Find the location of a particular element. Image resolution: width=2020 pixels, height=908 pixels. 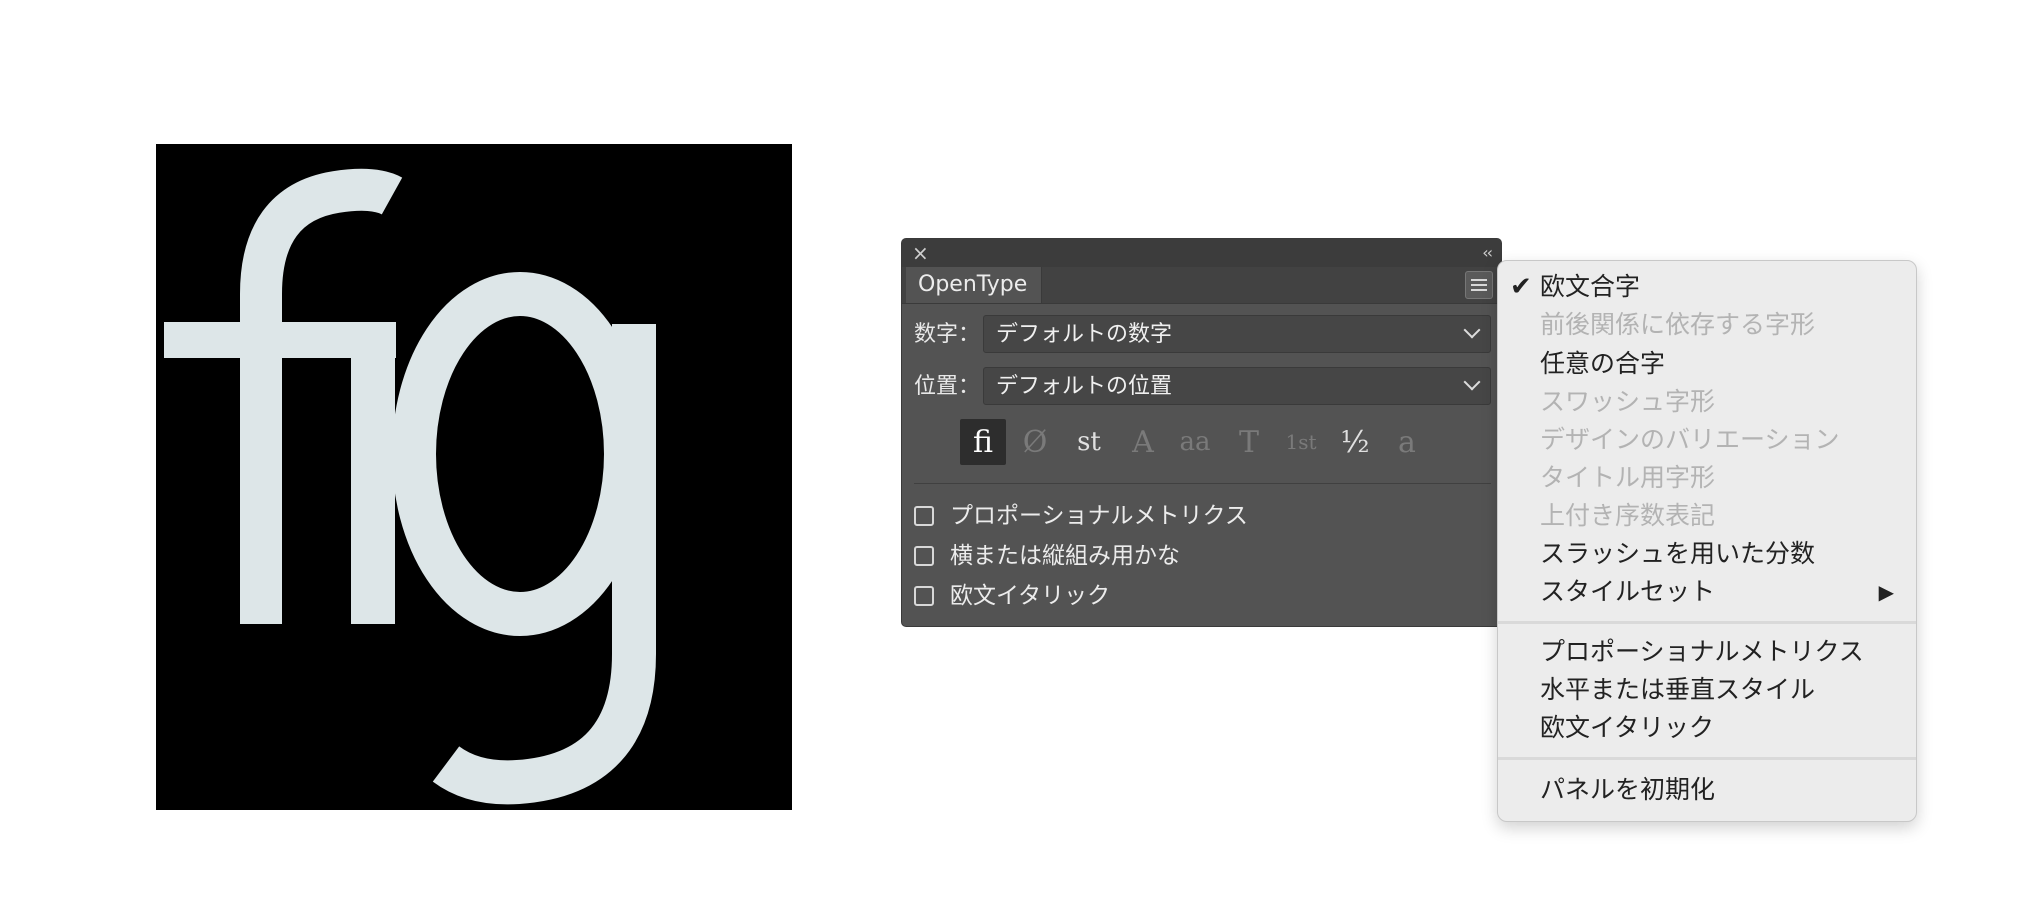

menu-item-titling-alternates: タイトル用字形 is located at coordinates (1628, 477).